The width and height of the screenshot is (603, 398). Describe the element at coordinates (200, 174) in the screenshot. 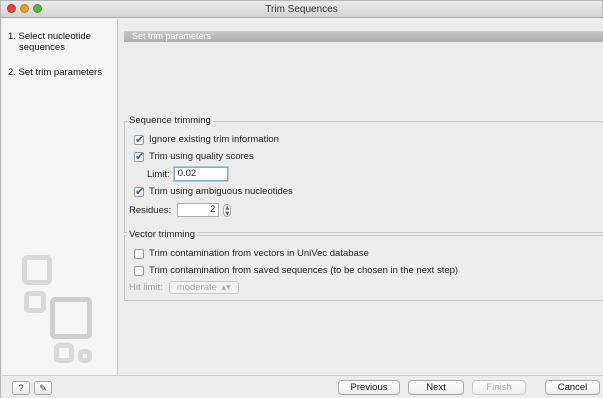

I see `limit-field: 0.02` at that location.